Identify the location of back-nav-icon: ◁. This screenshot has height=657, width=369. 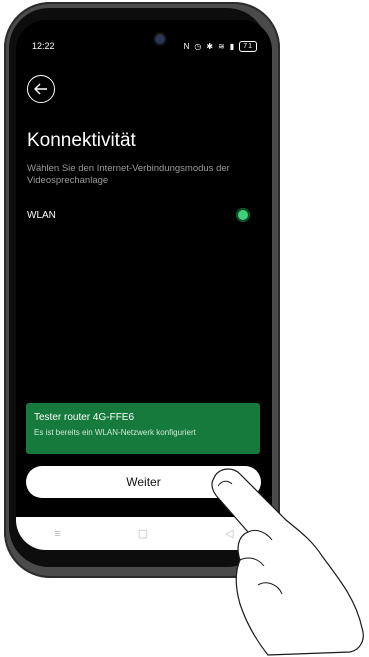
(229, 533).